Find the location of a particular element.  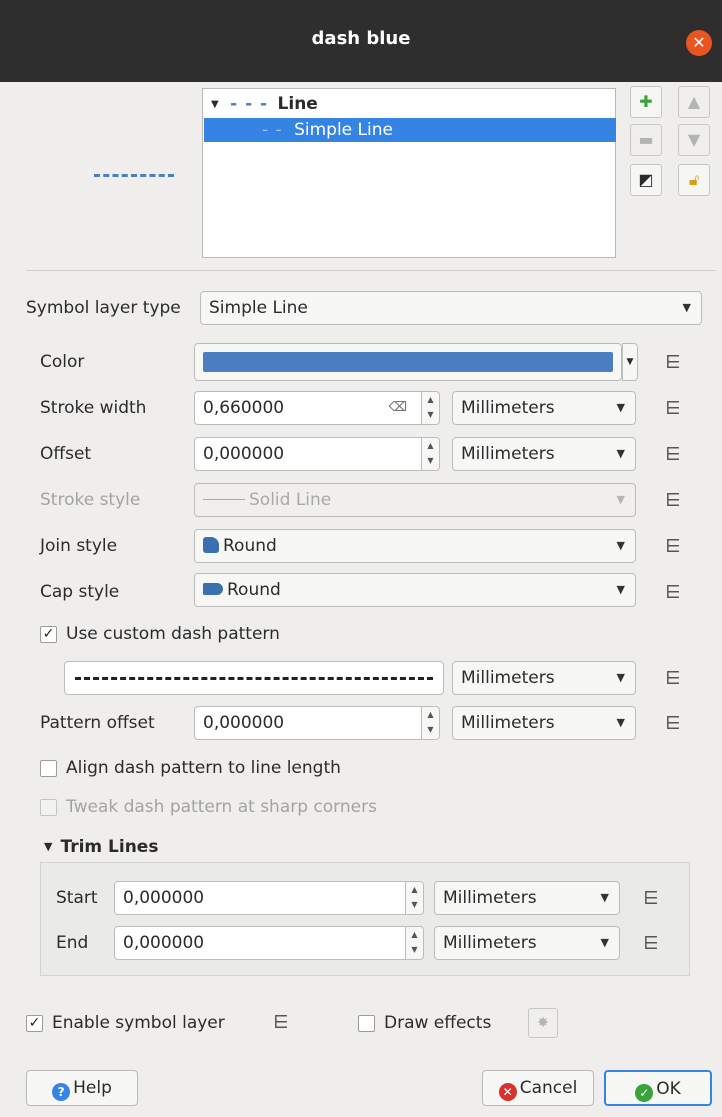

round-join-icon is located at coordinates (211, 545).